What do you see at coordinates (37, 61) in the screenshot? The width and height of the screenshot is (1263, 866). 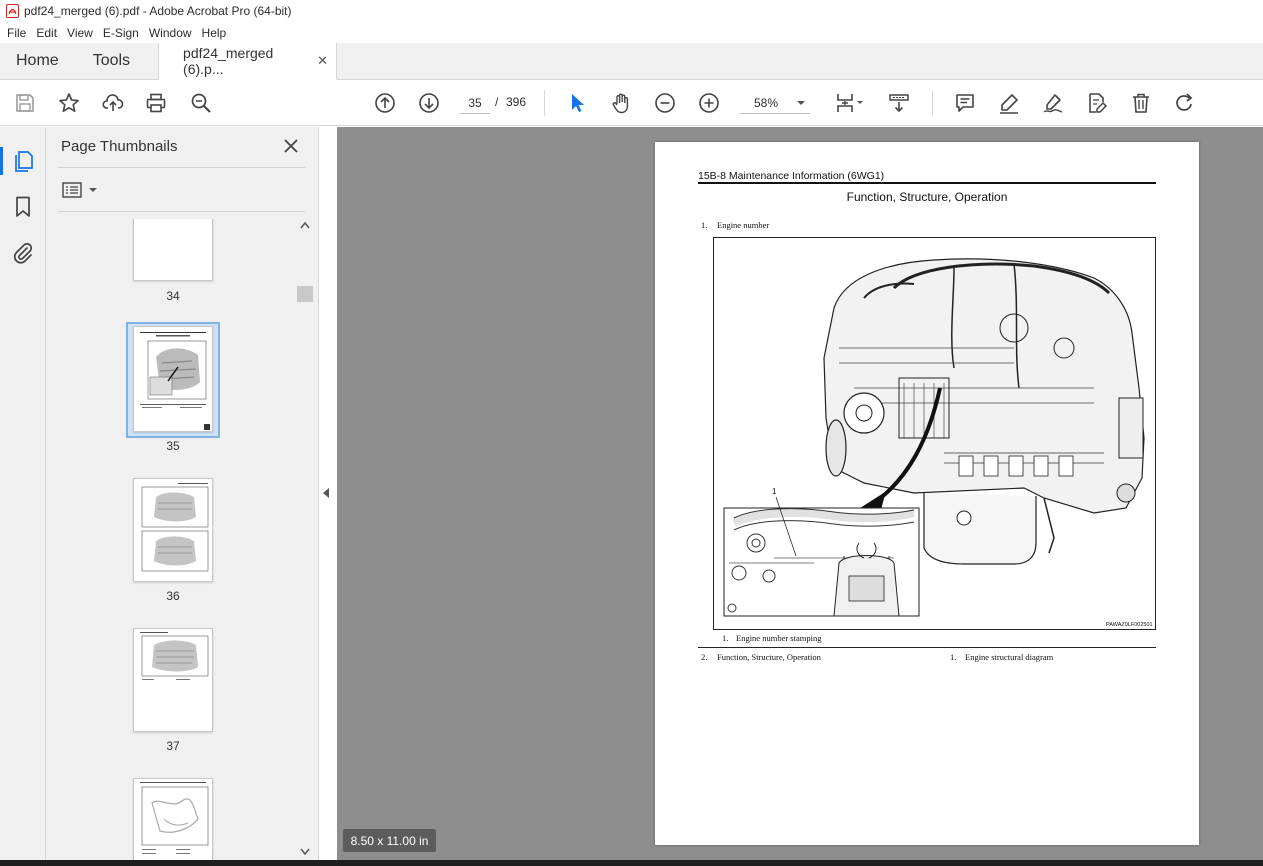 I see `tab-home: Home` at bounding box center [37, 61].